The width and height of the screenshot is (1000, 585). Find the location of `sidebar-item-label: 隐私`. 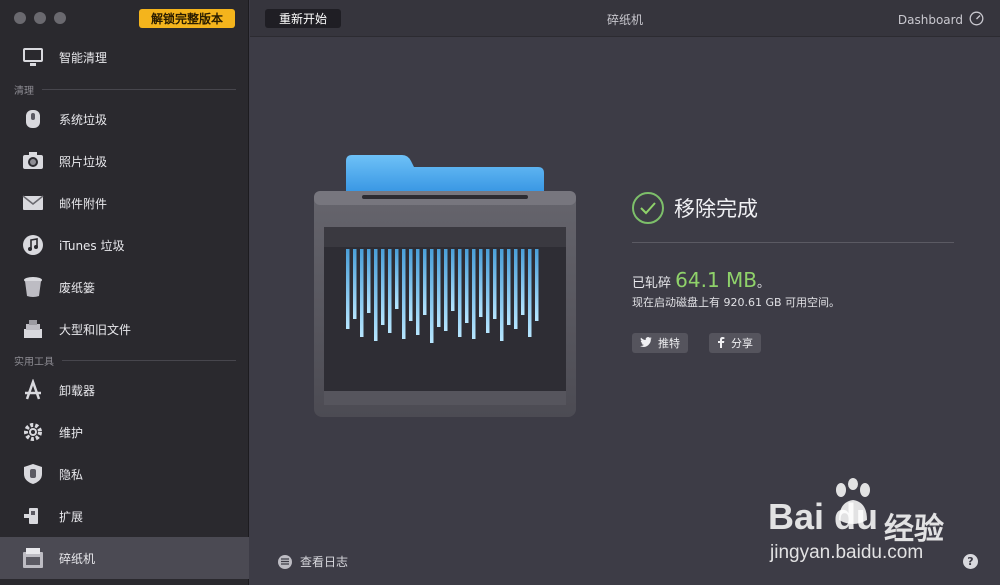

sidebar-item-label: 隐私 is located at coordinates (71, 474).